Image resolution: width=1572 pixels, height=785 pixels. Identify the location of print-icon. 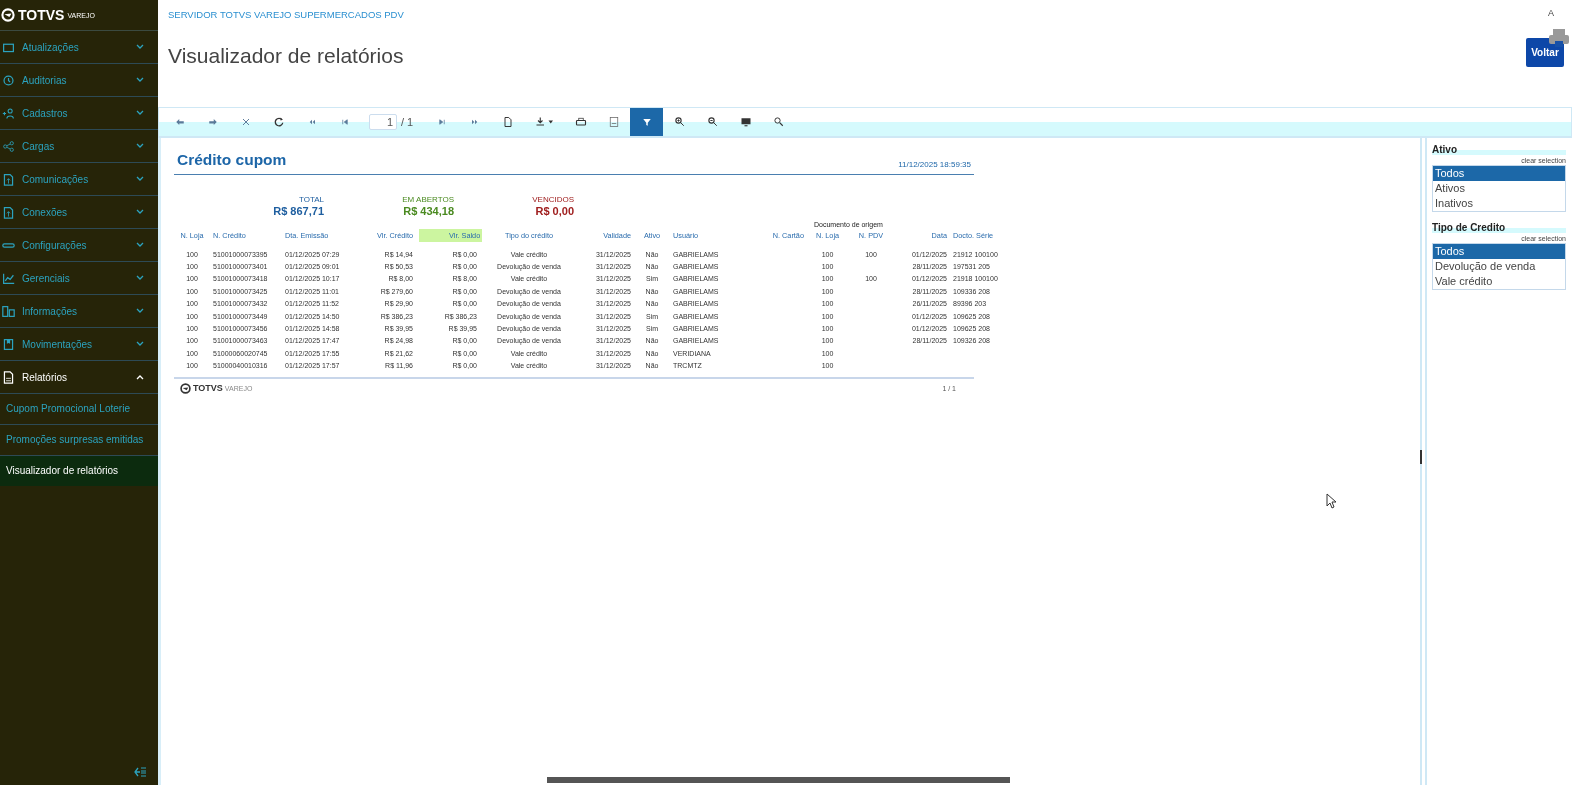
(580, 122).